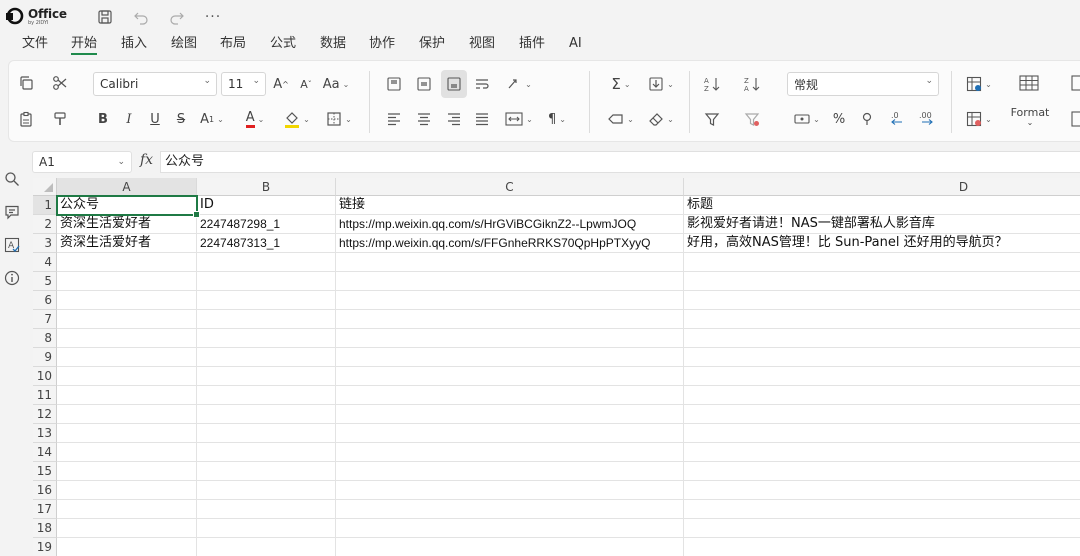  I want to click on cell-a10, so click(127, 376).